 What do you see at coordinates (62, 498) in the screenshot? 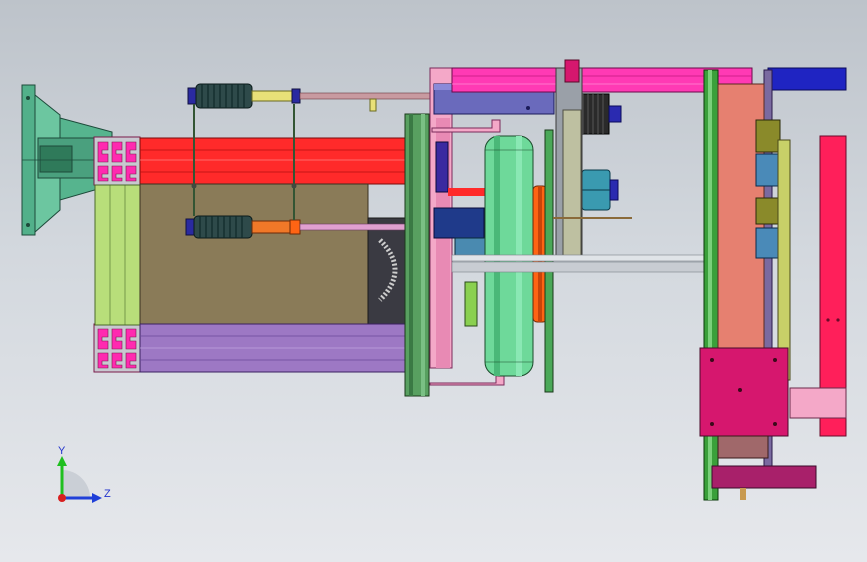
I see `x-axis-point-icon` at bounding box center [62, 498].